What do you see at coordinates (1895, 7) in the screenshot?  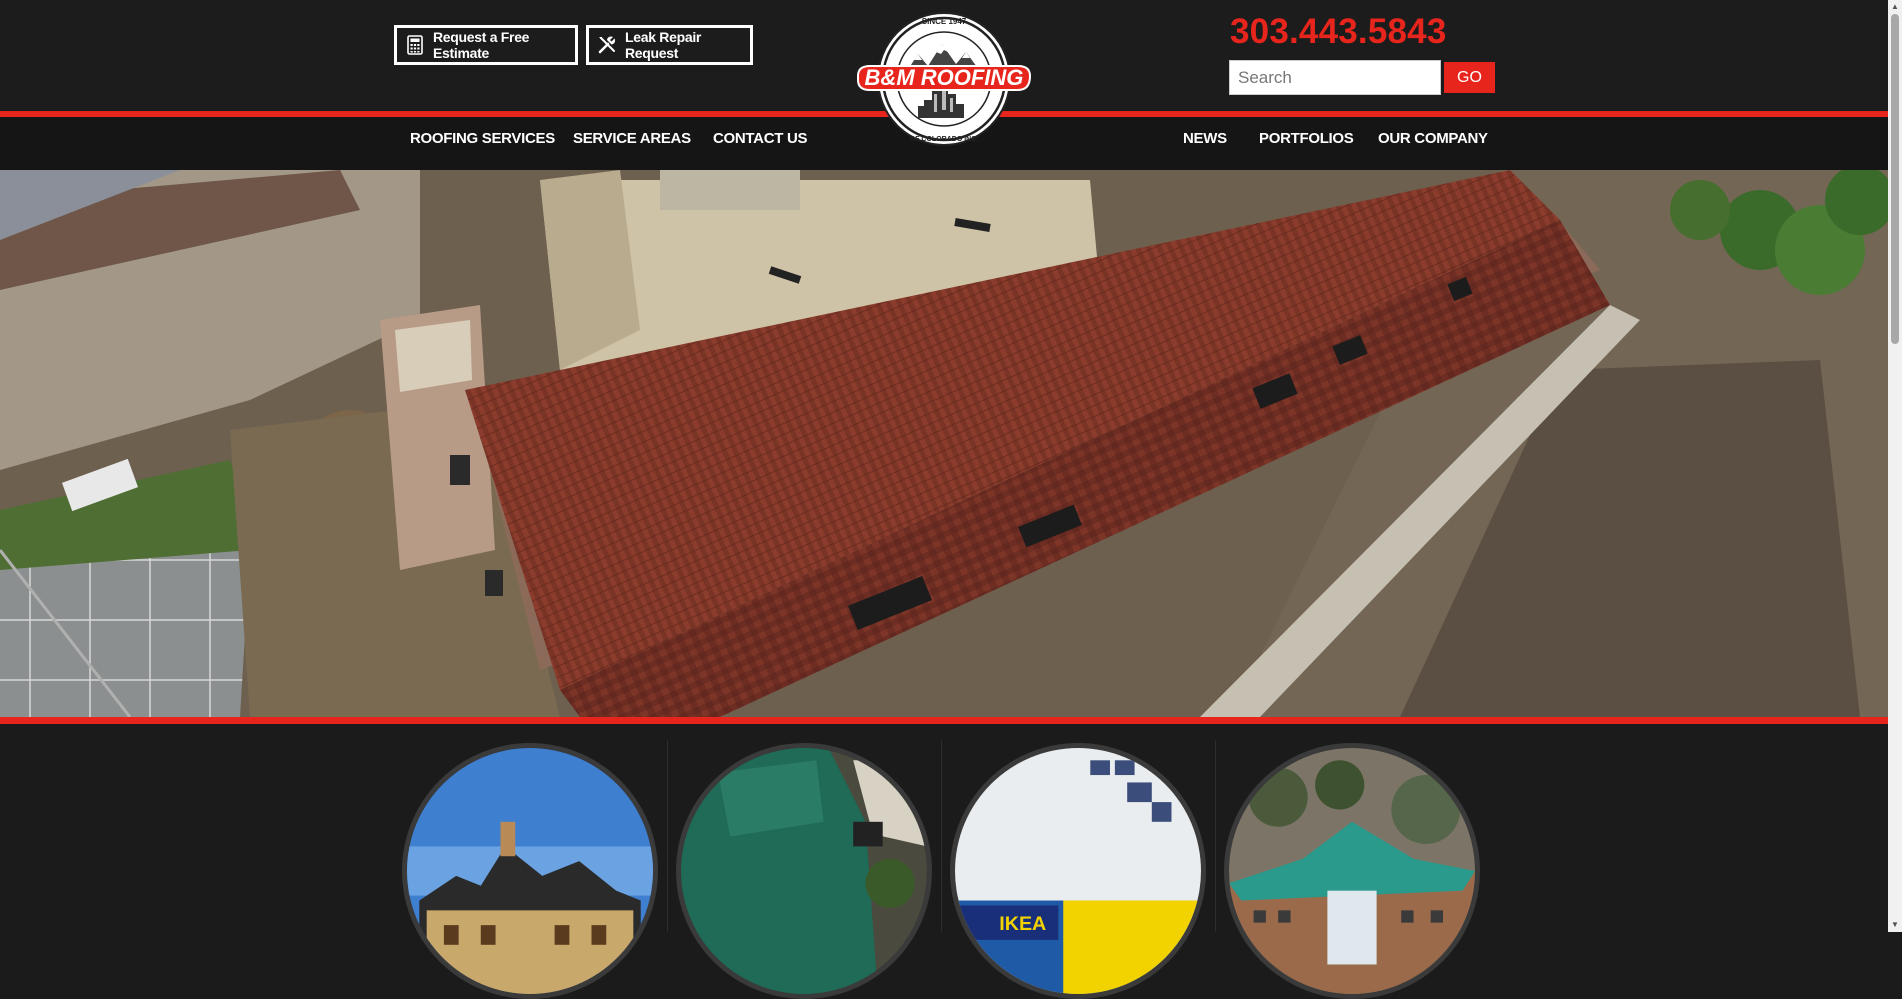 I see `scroll-up-icon: ▲` at bounding box center [1895, 7].